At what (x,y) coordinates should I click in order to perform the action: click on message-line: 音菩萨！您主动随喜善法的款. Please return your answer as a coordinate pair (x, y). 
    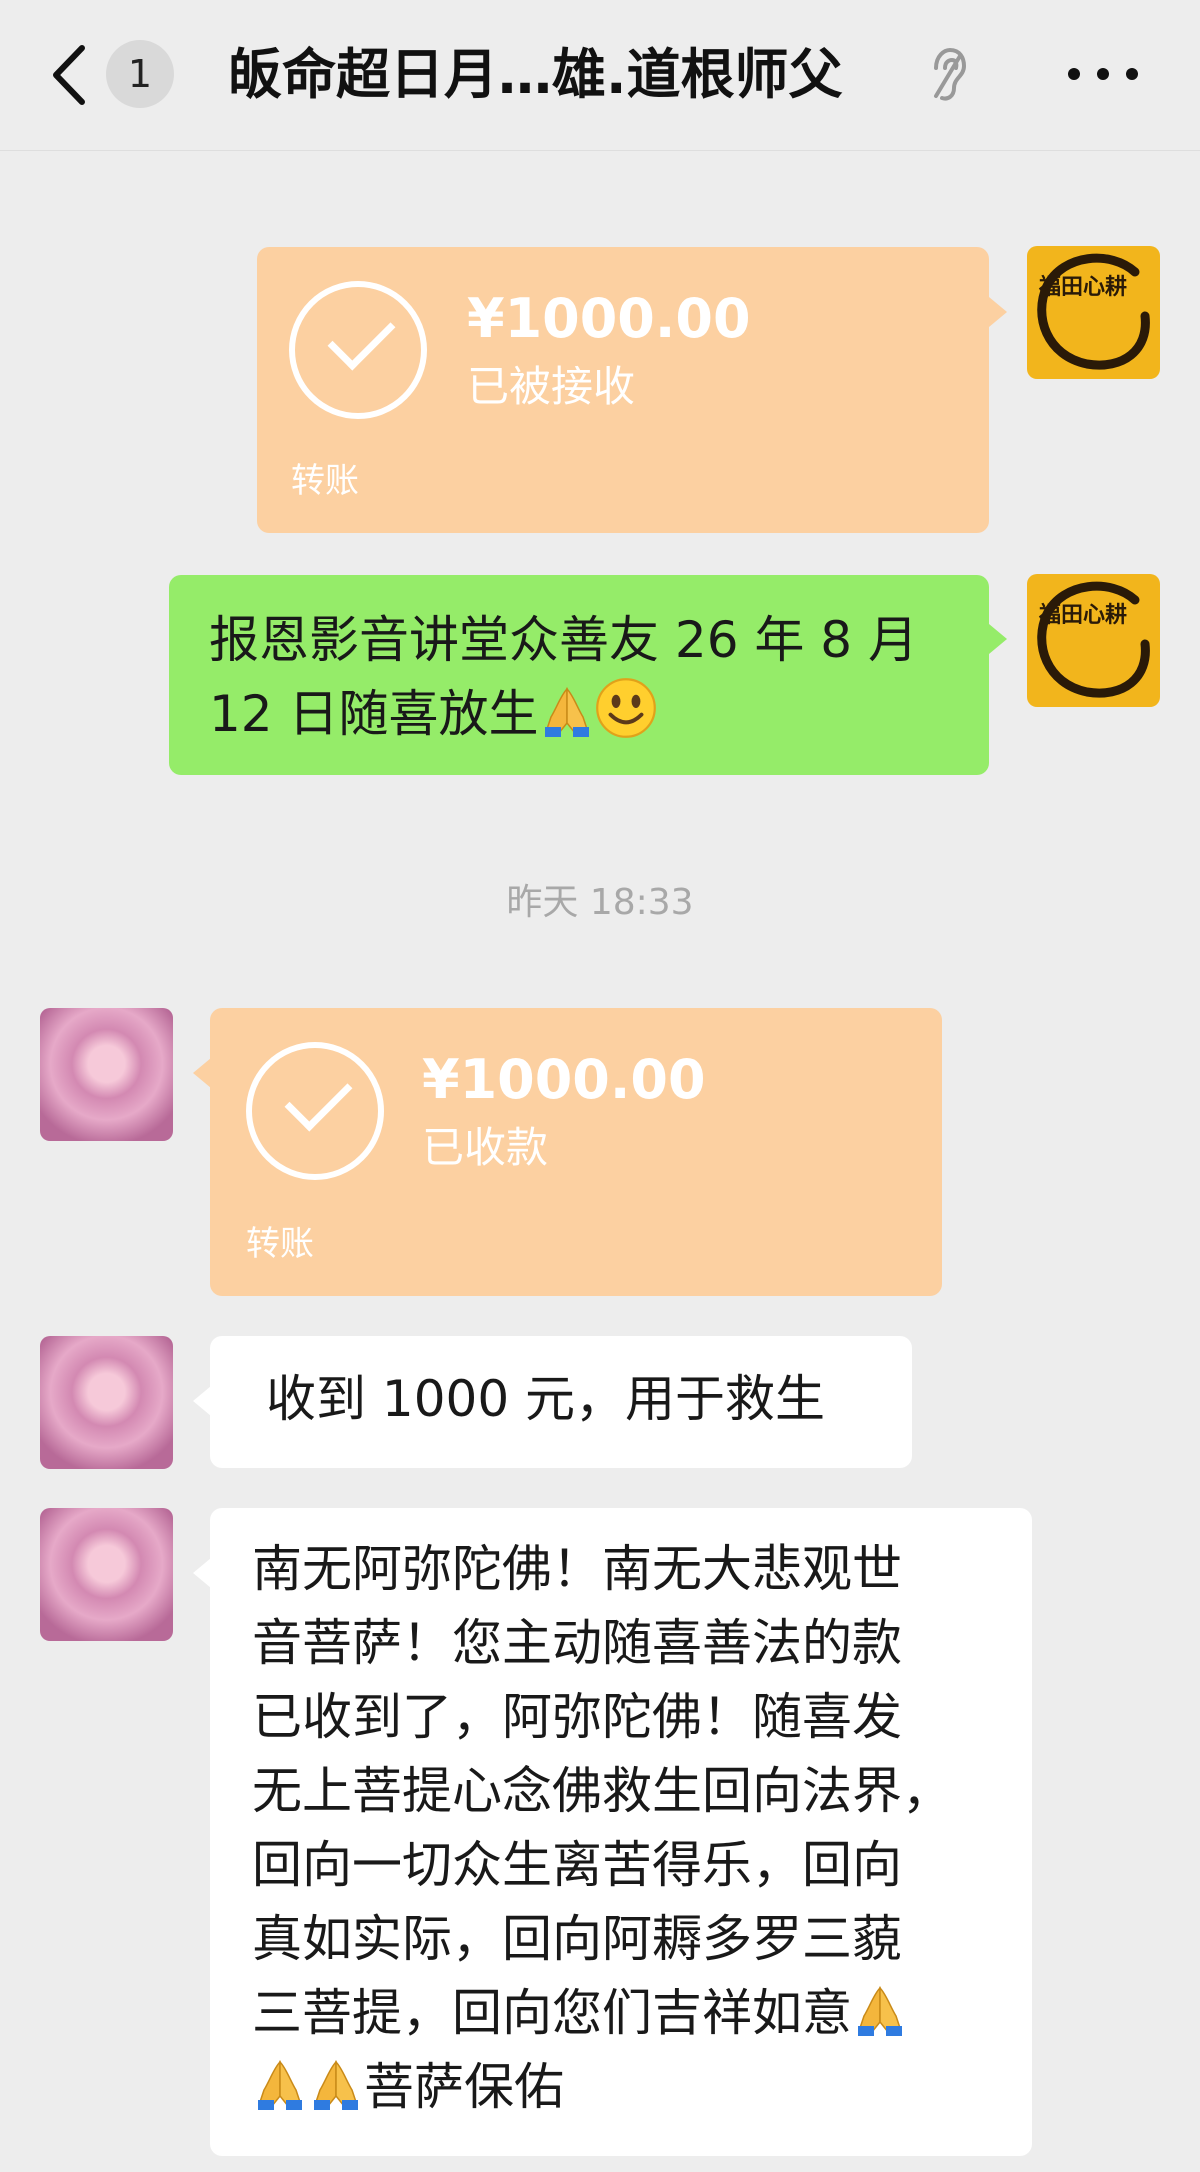
    Looking at the image, I should click on (577, 1643).